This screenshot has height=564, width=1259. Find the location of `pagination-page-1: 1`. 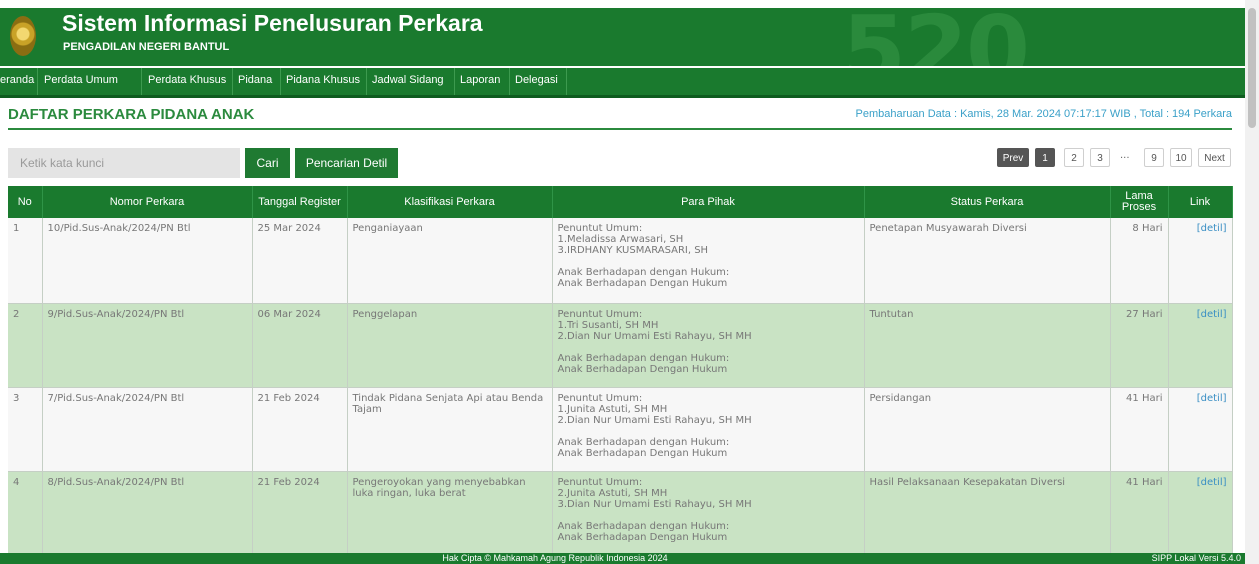

pagination-page-1: 1 is located at coordinates (1045, 157).